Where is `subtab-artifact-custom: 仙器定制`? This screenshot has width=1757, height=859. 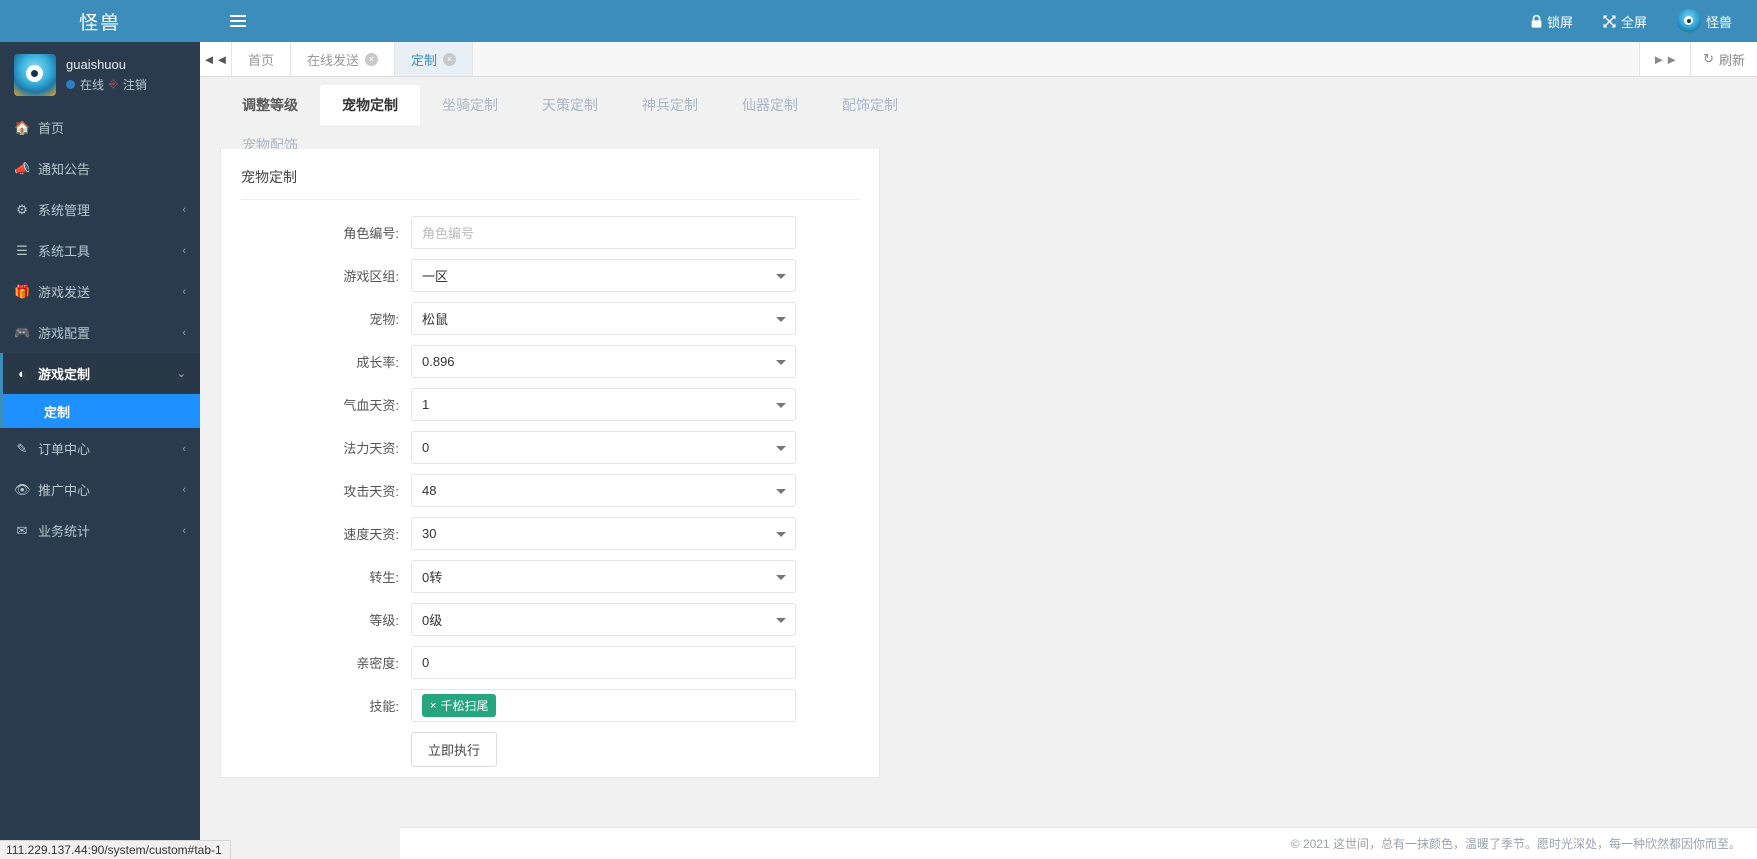 subtab-artifact-custom: 仙器定制 is located at coordinates (770, 105).